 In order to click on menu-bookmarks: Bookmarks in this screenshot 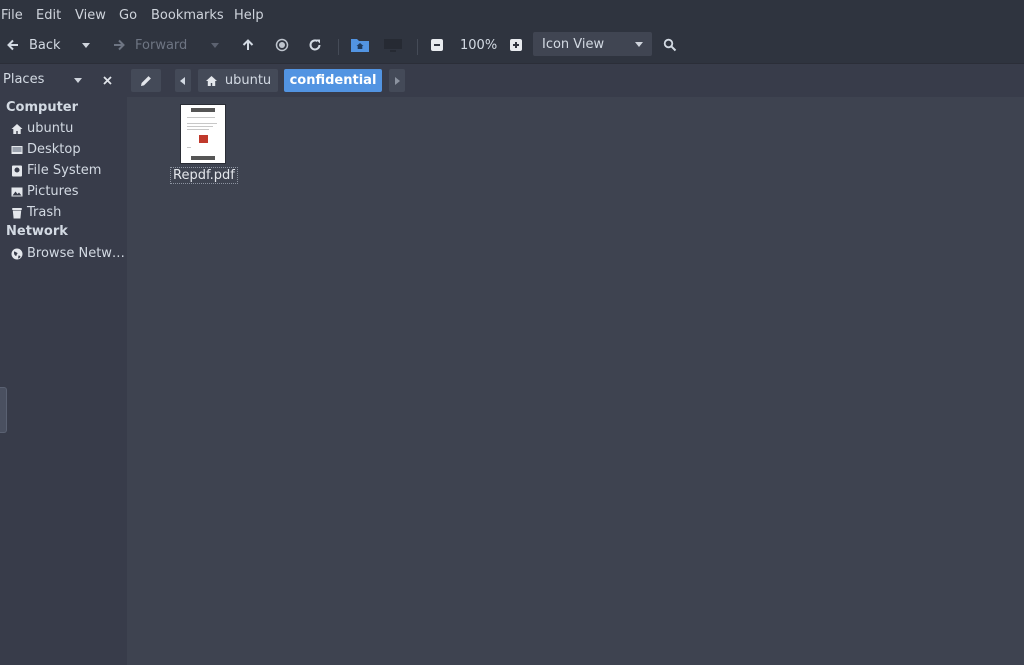, I will do `click(187, 15)`.